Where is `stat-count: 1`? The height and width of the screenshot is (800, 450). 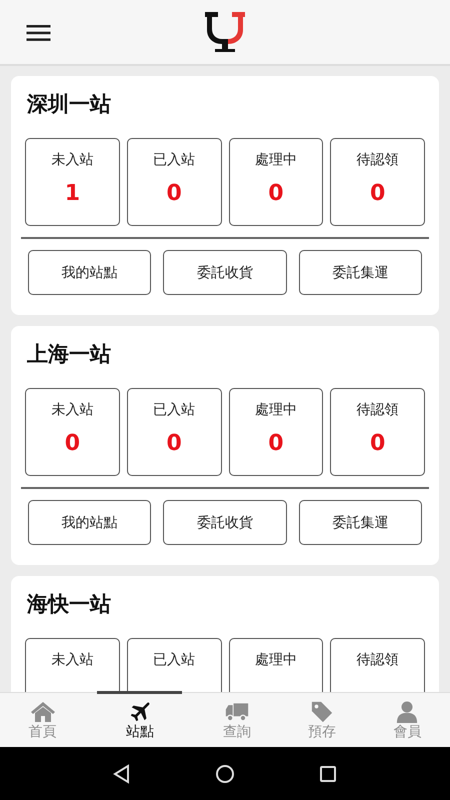 stat-count: 1 is located at coordinates (72, 193).